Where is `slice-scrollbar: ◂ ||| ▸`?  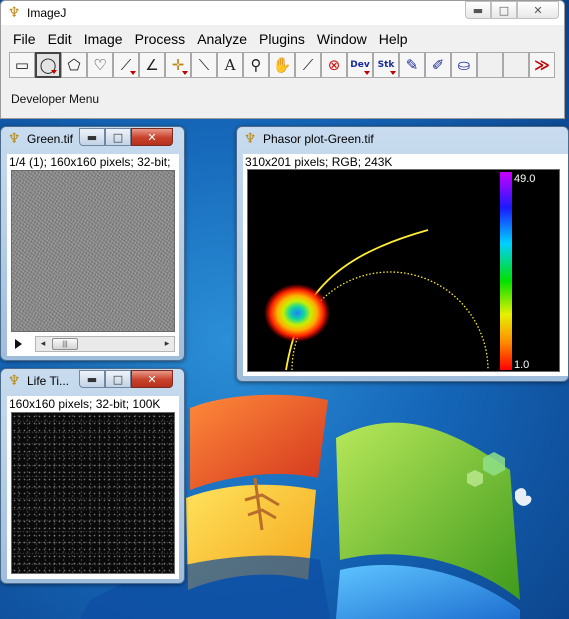
slice-scrollbar: ◂ ||| ▸ is located at coordinates (105, 344).